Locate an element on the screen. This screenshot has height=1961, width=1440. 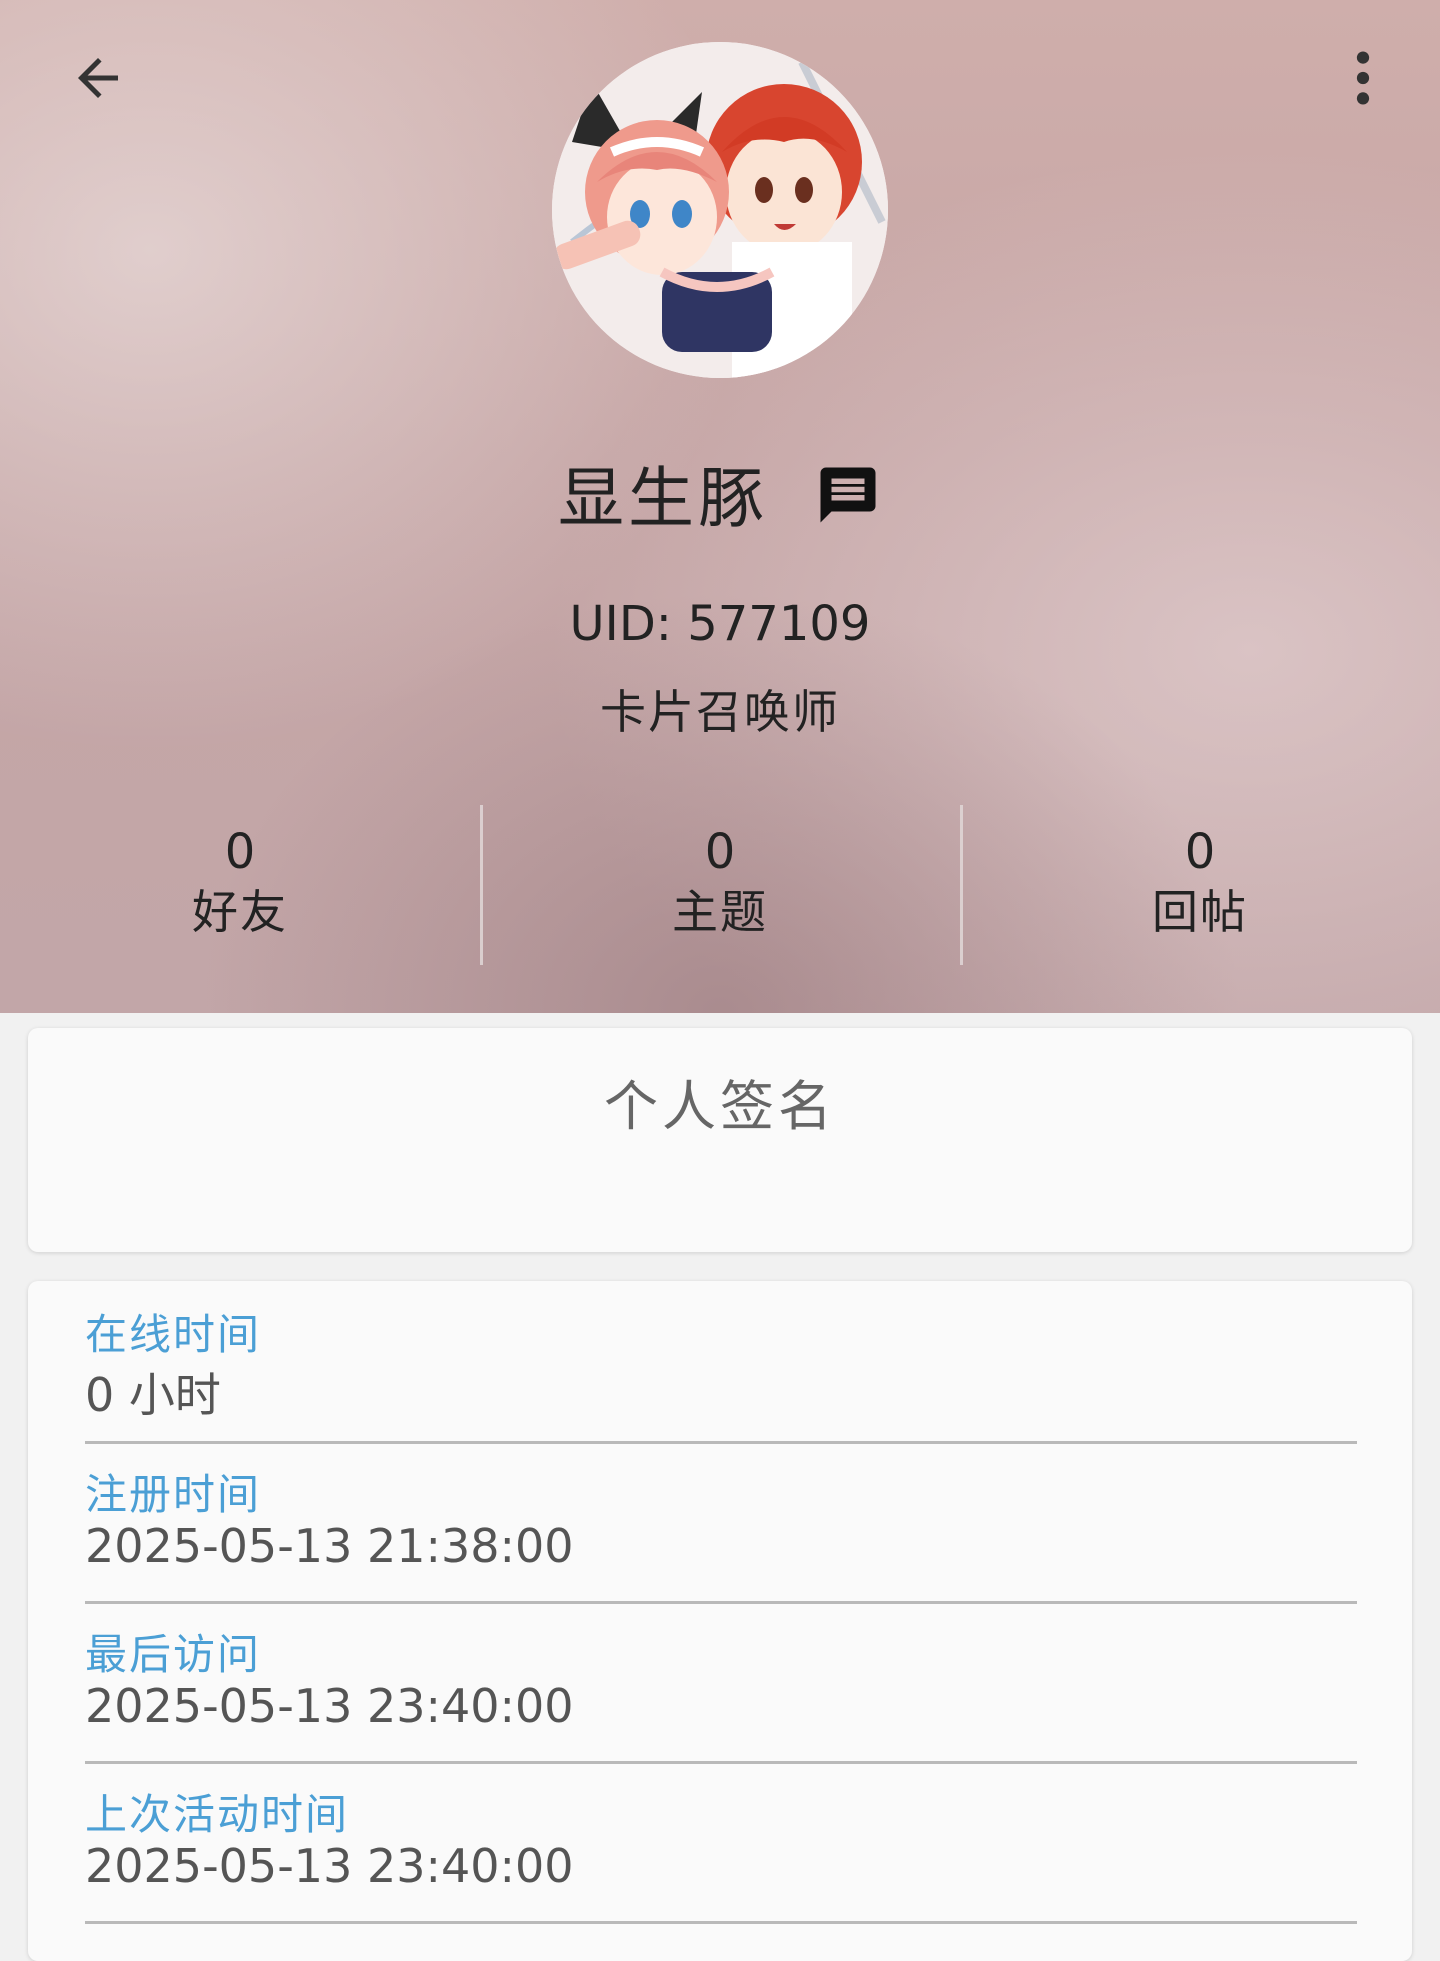
info-label: 注册时间 is located at coordinates (173, 1494).